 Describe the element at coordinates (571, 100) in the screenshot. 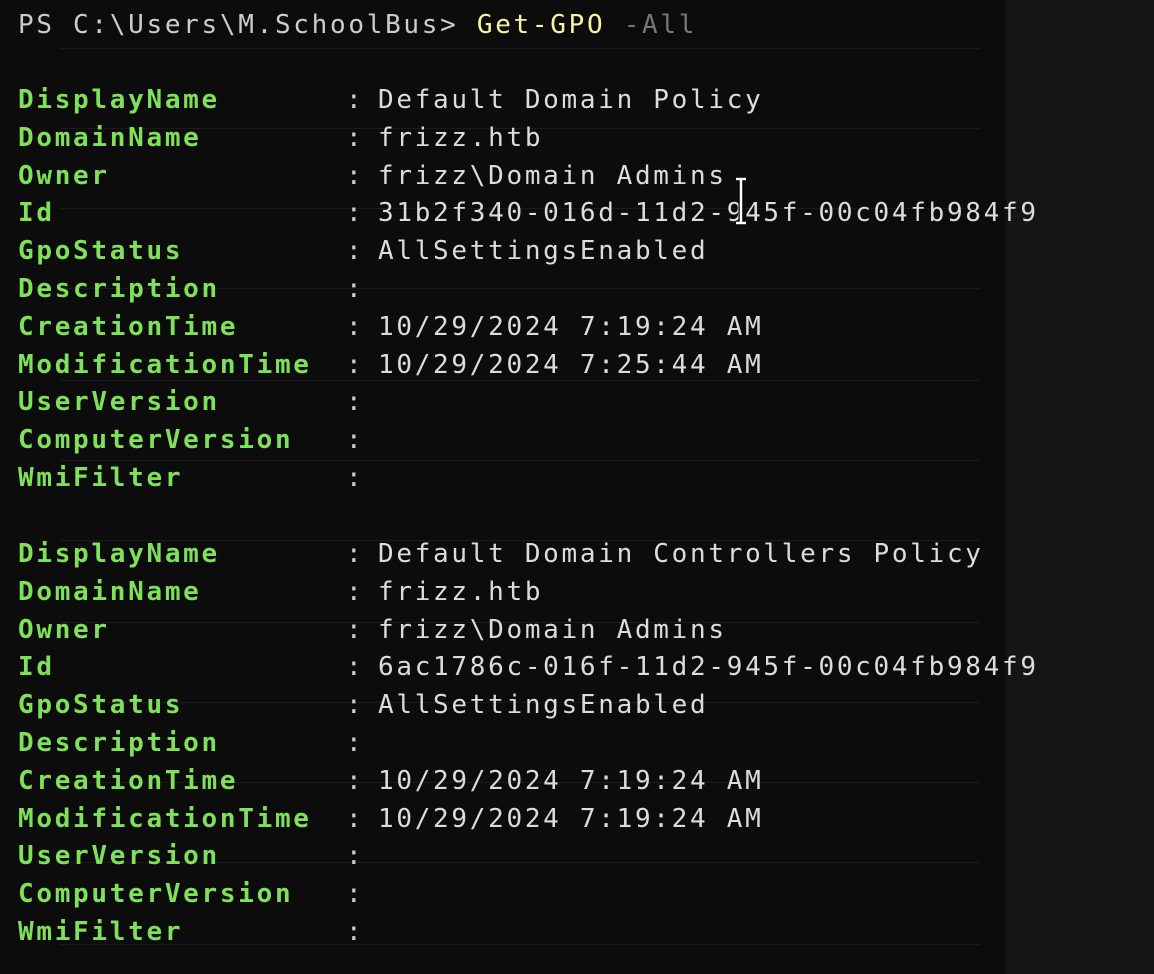

I see `field-value: Default Domain Policy` at that location.